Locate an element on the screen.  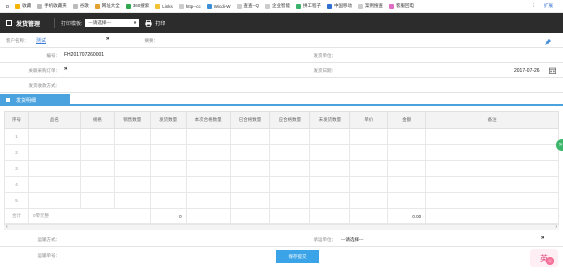
horizontal-scrollbar: ‹ › is located at coordinates (281, 227).